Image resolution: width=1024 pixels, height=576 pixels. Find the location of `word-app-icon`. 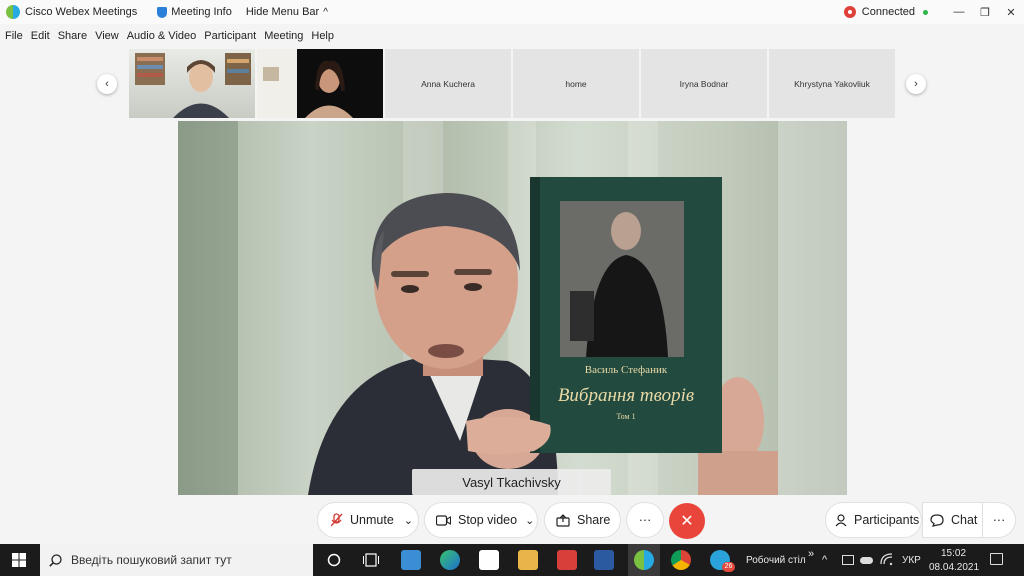

word-app-icon is located at coordinates (604, 560).